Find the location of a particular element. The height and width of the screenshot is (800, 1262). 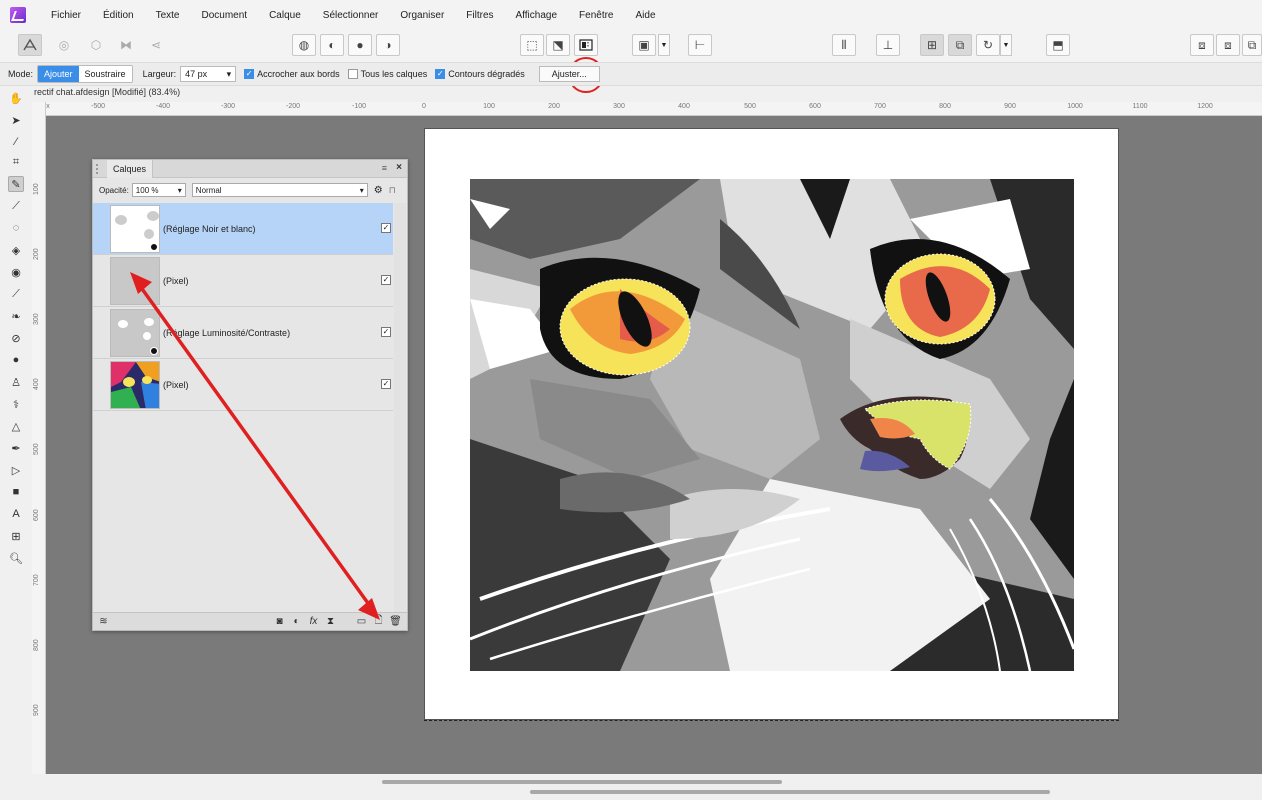

layer-row: (Réglage Luminosité/Contraste) ✓ is located at coordinates (243, 333).